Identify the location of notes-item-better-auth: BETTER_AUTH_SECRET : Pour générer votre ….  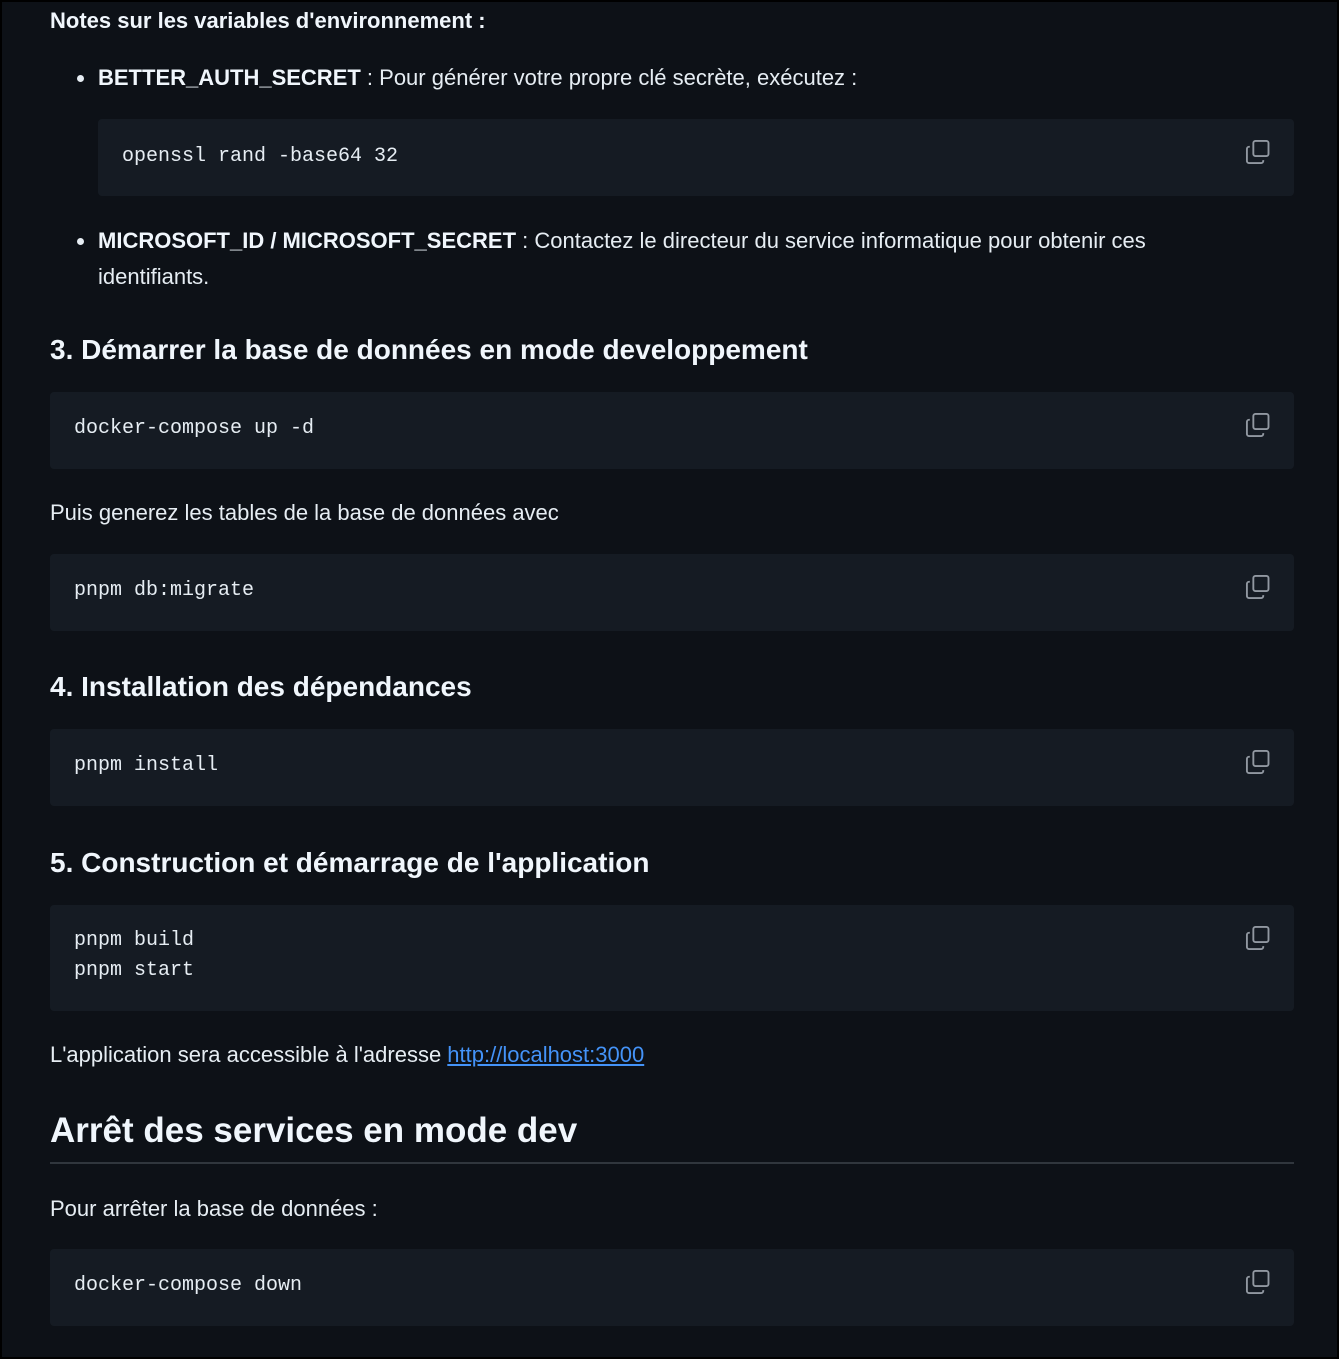
(688, 78).